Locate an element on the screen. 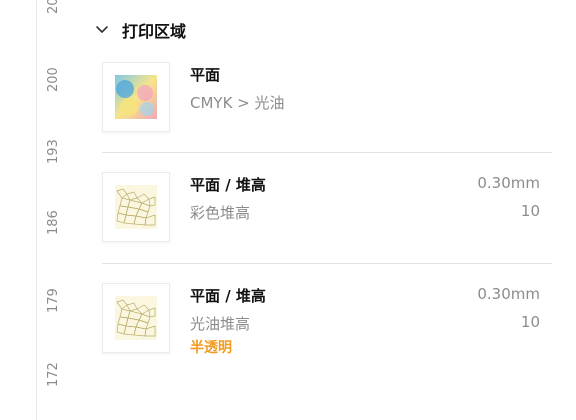 The image size is (576, 420). ruler-tick-label: 186 is located at coordinates (53, 222).